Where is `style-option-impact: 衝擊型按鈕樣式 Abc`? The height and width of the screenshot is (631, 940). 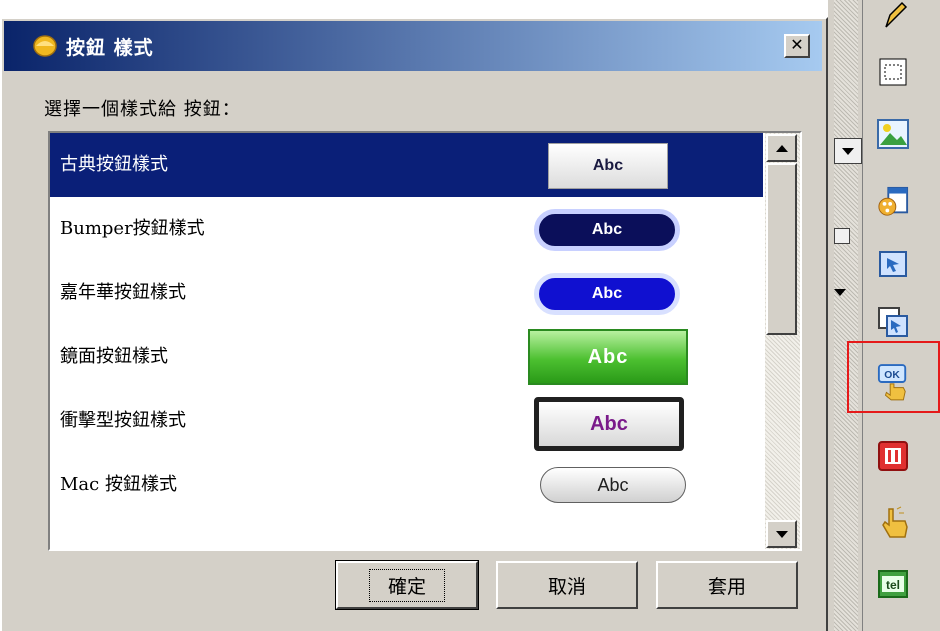
style-option-impact: 衝擊型按鈕樣式 Abc is located at coordinates (406, 421).